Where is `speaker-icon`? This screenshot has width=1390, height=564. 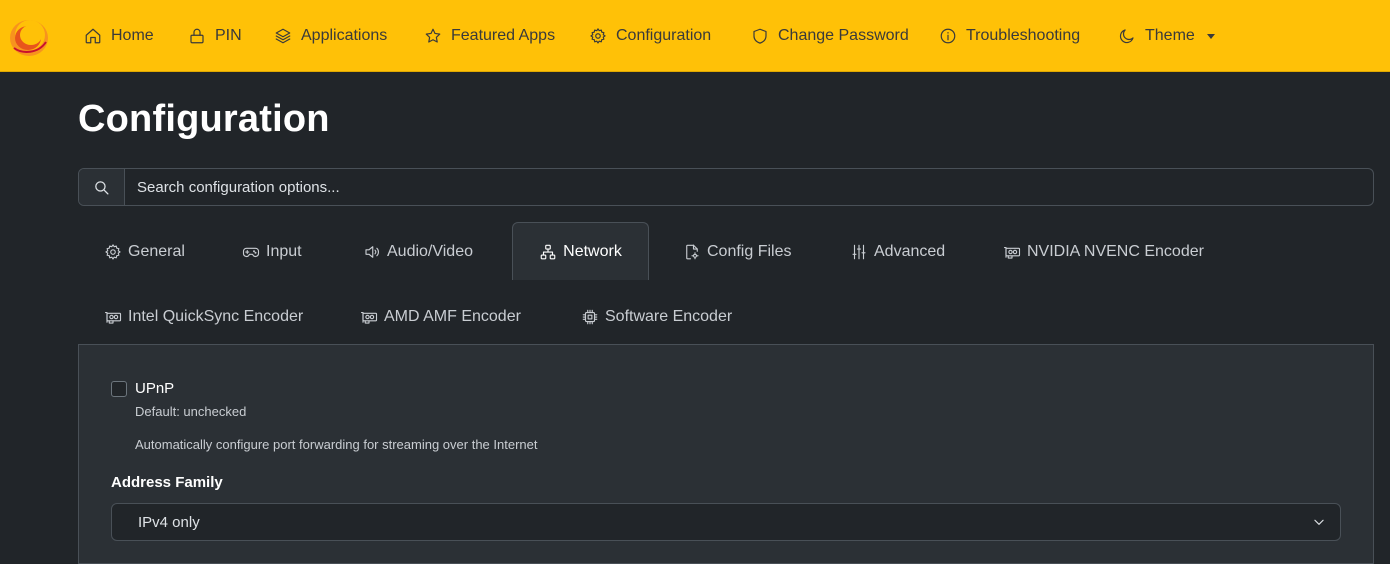
speaker-icon is located at coordinates (372, 252).